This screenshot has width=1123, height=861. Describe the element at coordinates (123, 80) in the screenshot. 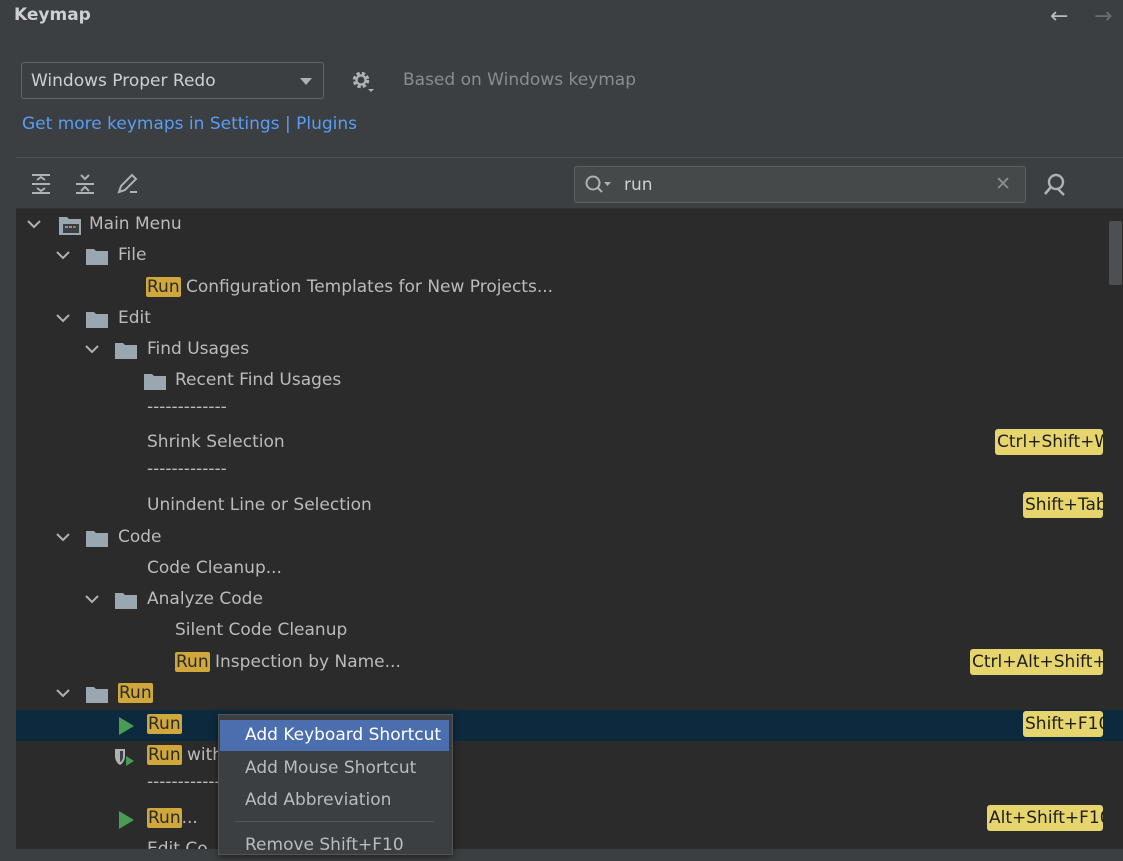

I see `keymap-dropdown-value: Windows Proper Redo` at that location.